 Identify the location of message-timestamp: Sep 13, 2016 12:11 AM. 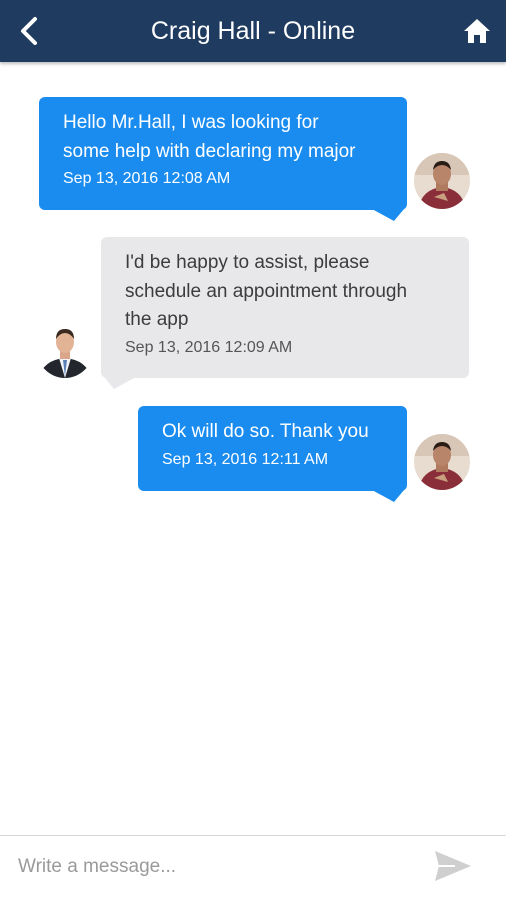
(245, 459).